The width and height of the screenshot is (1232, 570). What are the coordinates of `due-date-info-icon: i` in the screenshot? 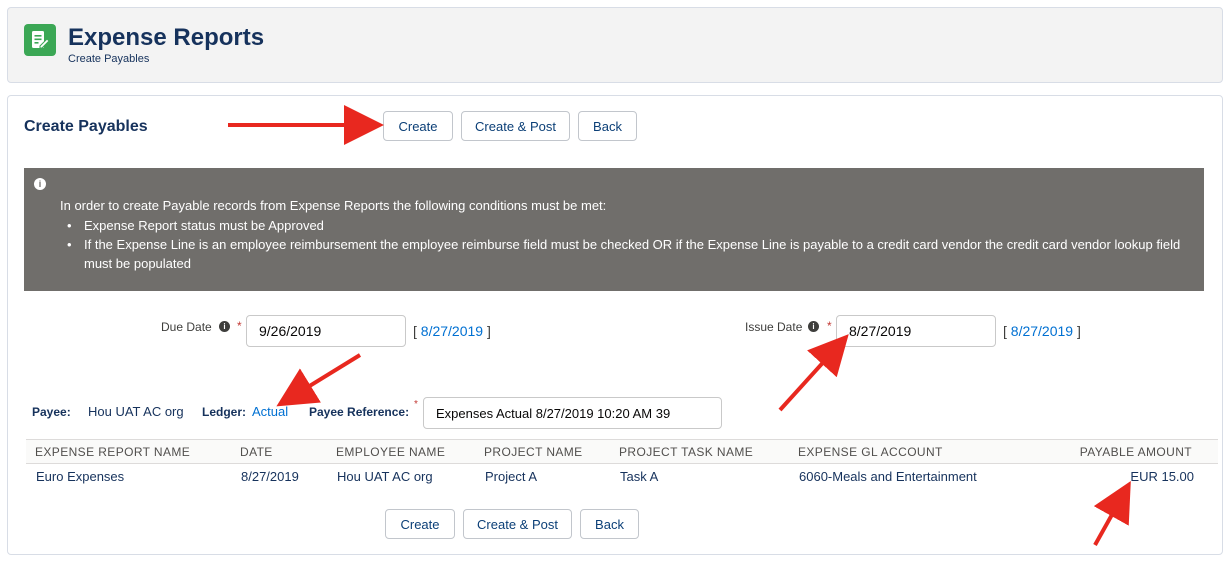 It's located at (224, 326).